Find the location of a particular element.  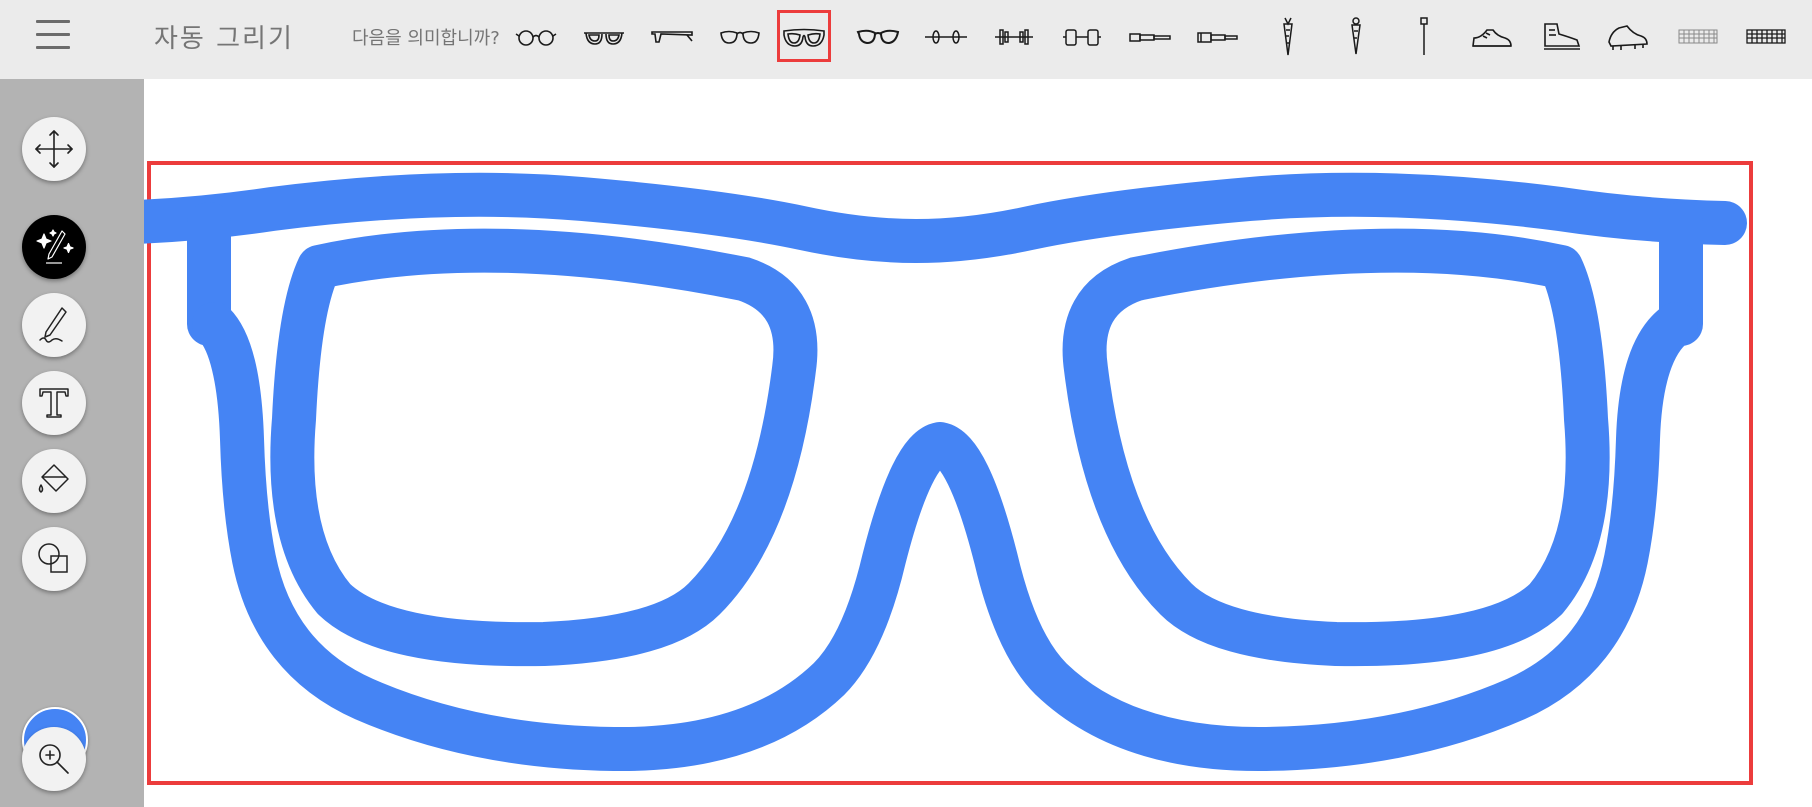

round-glasses-icon is located at coordinates (536, 38).